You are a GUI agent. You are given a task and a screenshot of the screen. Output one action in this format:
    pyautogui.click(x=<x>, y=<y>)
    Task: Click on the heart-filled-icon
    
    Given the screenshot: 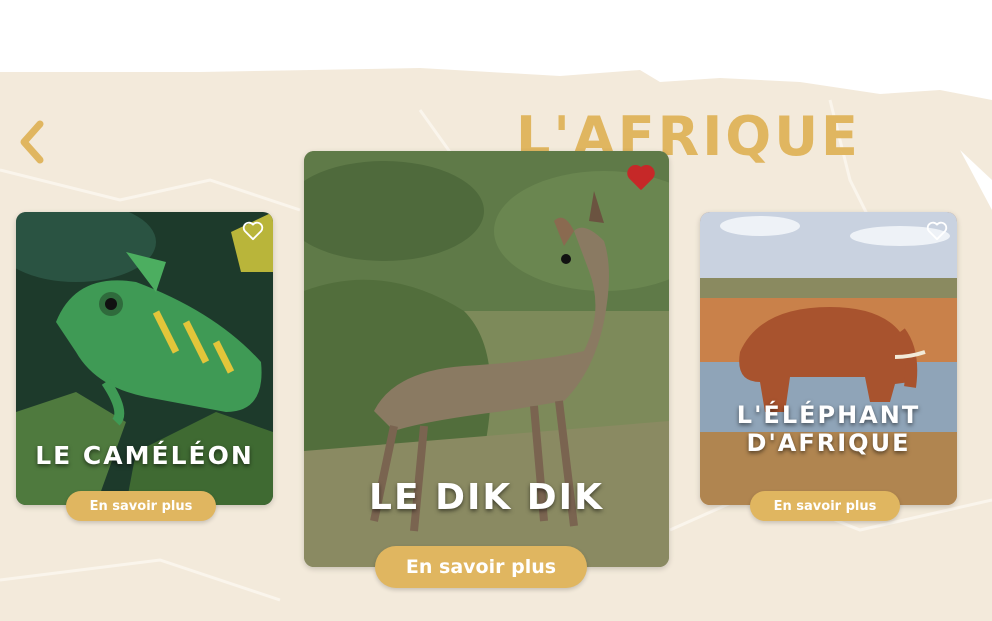 What is the action you would take?
    pyautogui.click(x=641, y=177)
    